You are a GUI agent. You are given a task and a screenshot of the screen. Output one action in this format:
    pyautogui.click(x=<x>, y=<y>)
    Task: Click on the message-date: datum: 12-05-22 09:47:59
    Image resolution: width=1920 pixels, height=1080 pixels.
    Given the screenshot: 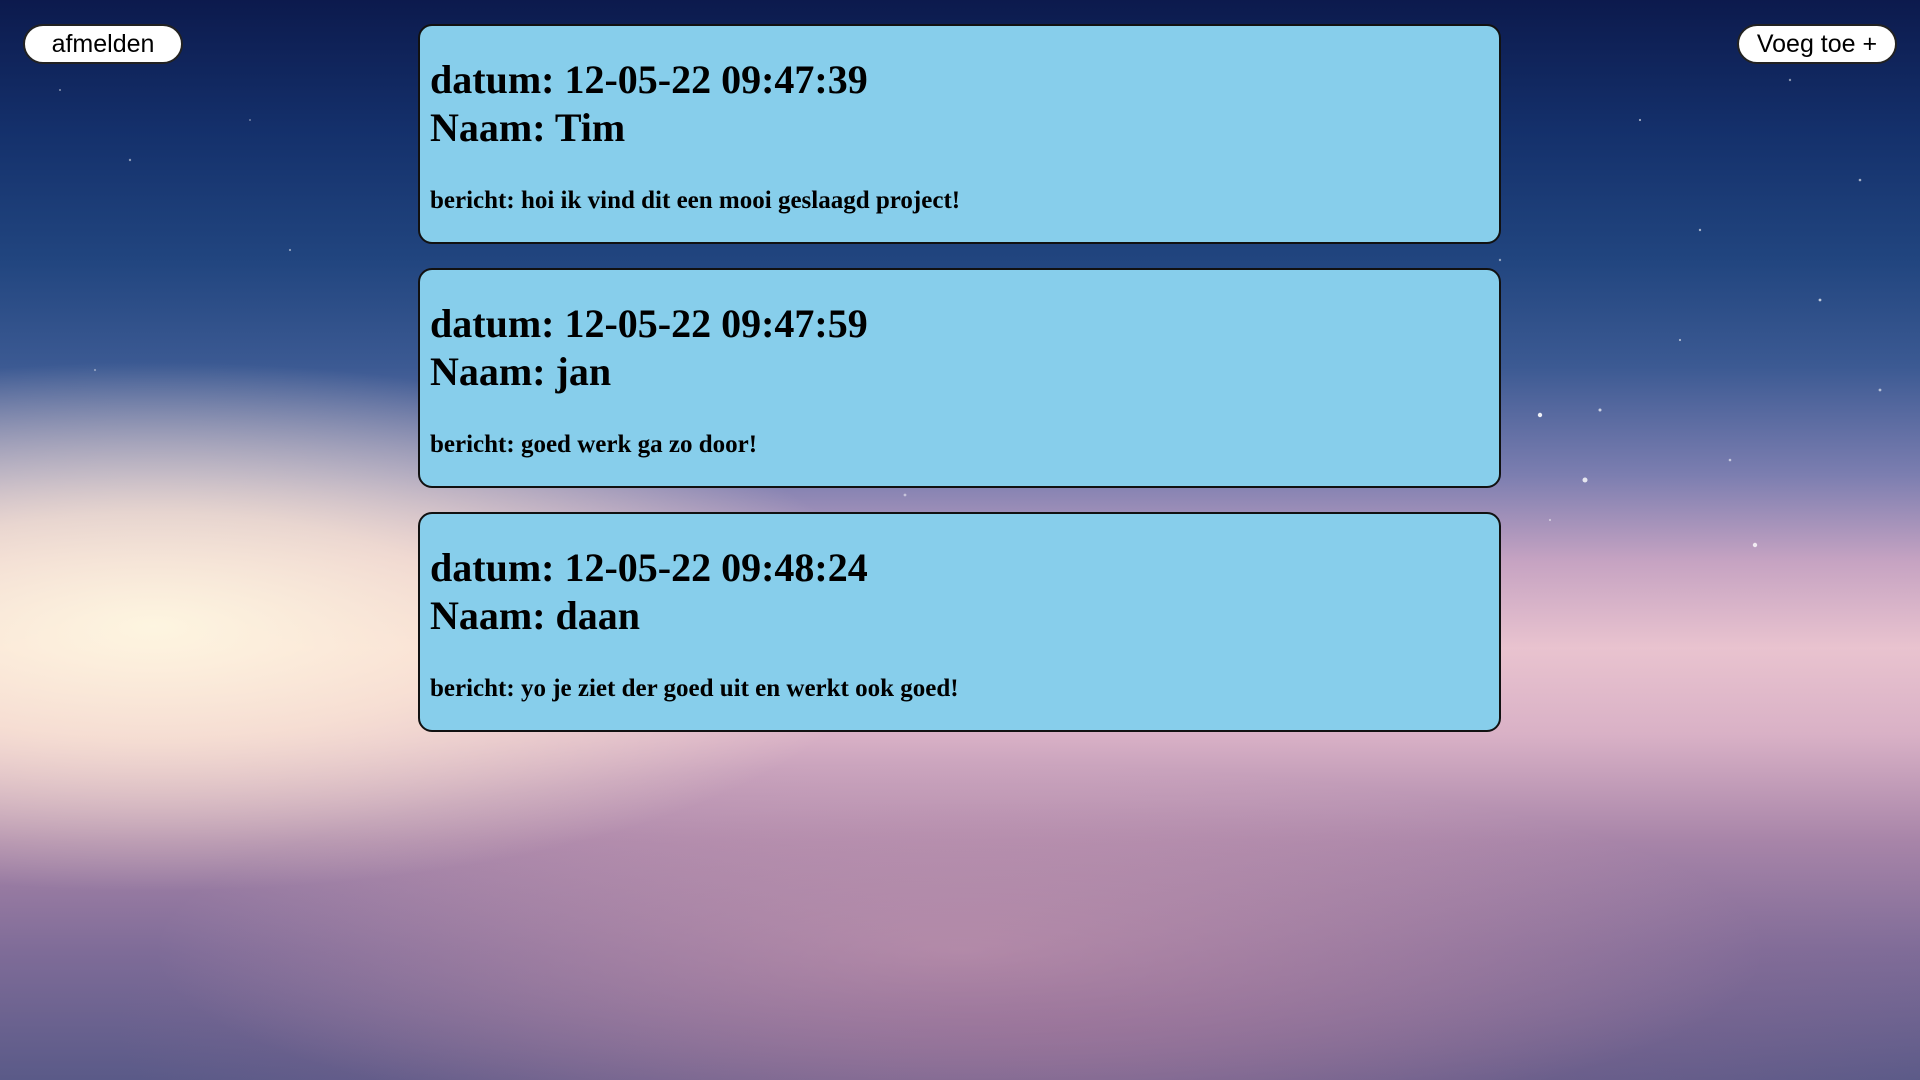 What is the action you would take?
    pyautogui.click(x=649, y=323)
    